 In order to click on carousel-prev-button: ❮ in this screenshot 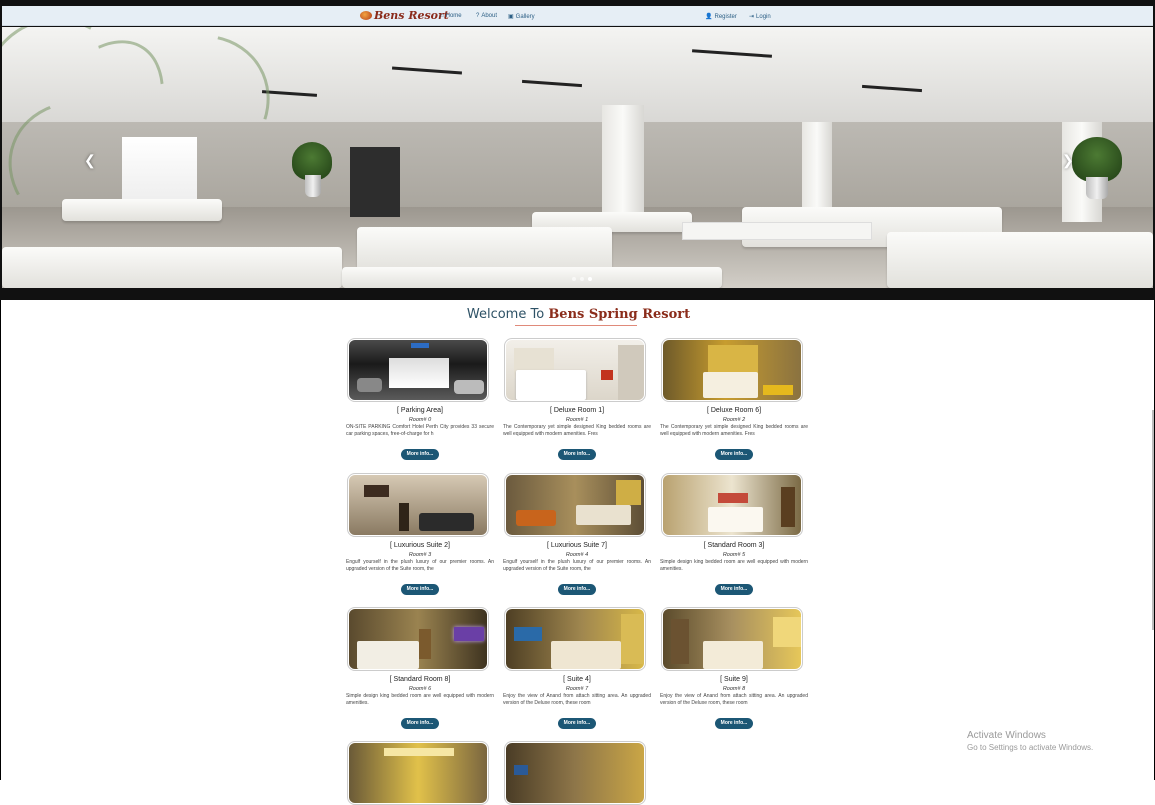, I will do `click(90, 160)`.